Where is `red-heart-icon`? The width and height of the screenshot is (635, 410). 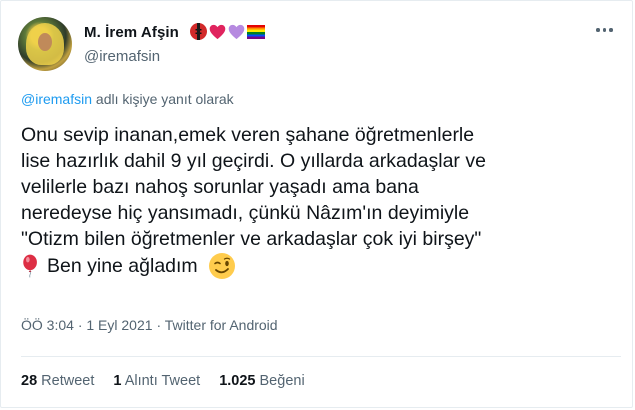
red-heart-icon is located at coordinates (217, 32).